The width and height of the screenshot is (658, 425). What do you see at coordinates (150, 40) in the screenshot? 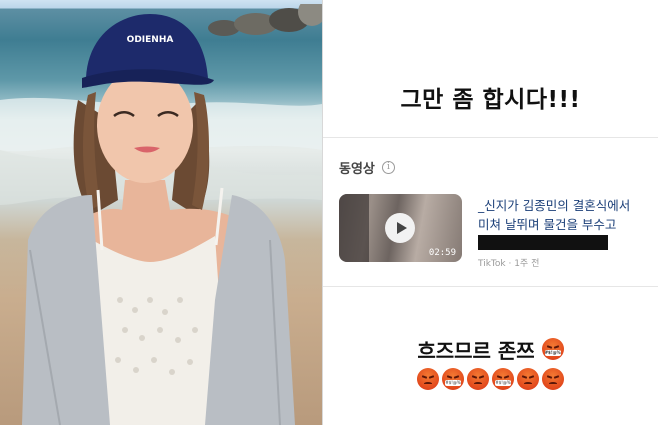
I see `svg-text: ODIENHA` at bounding box center [150, 40].